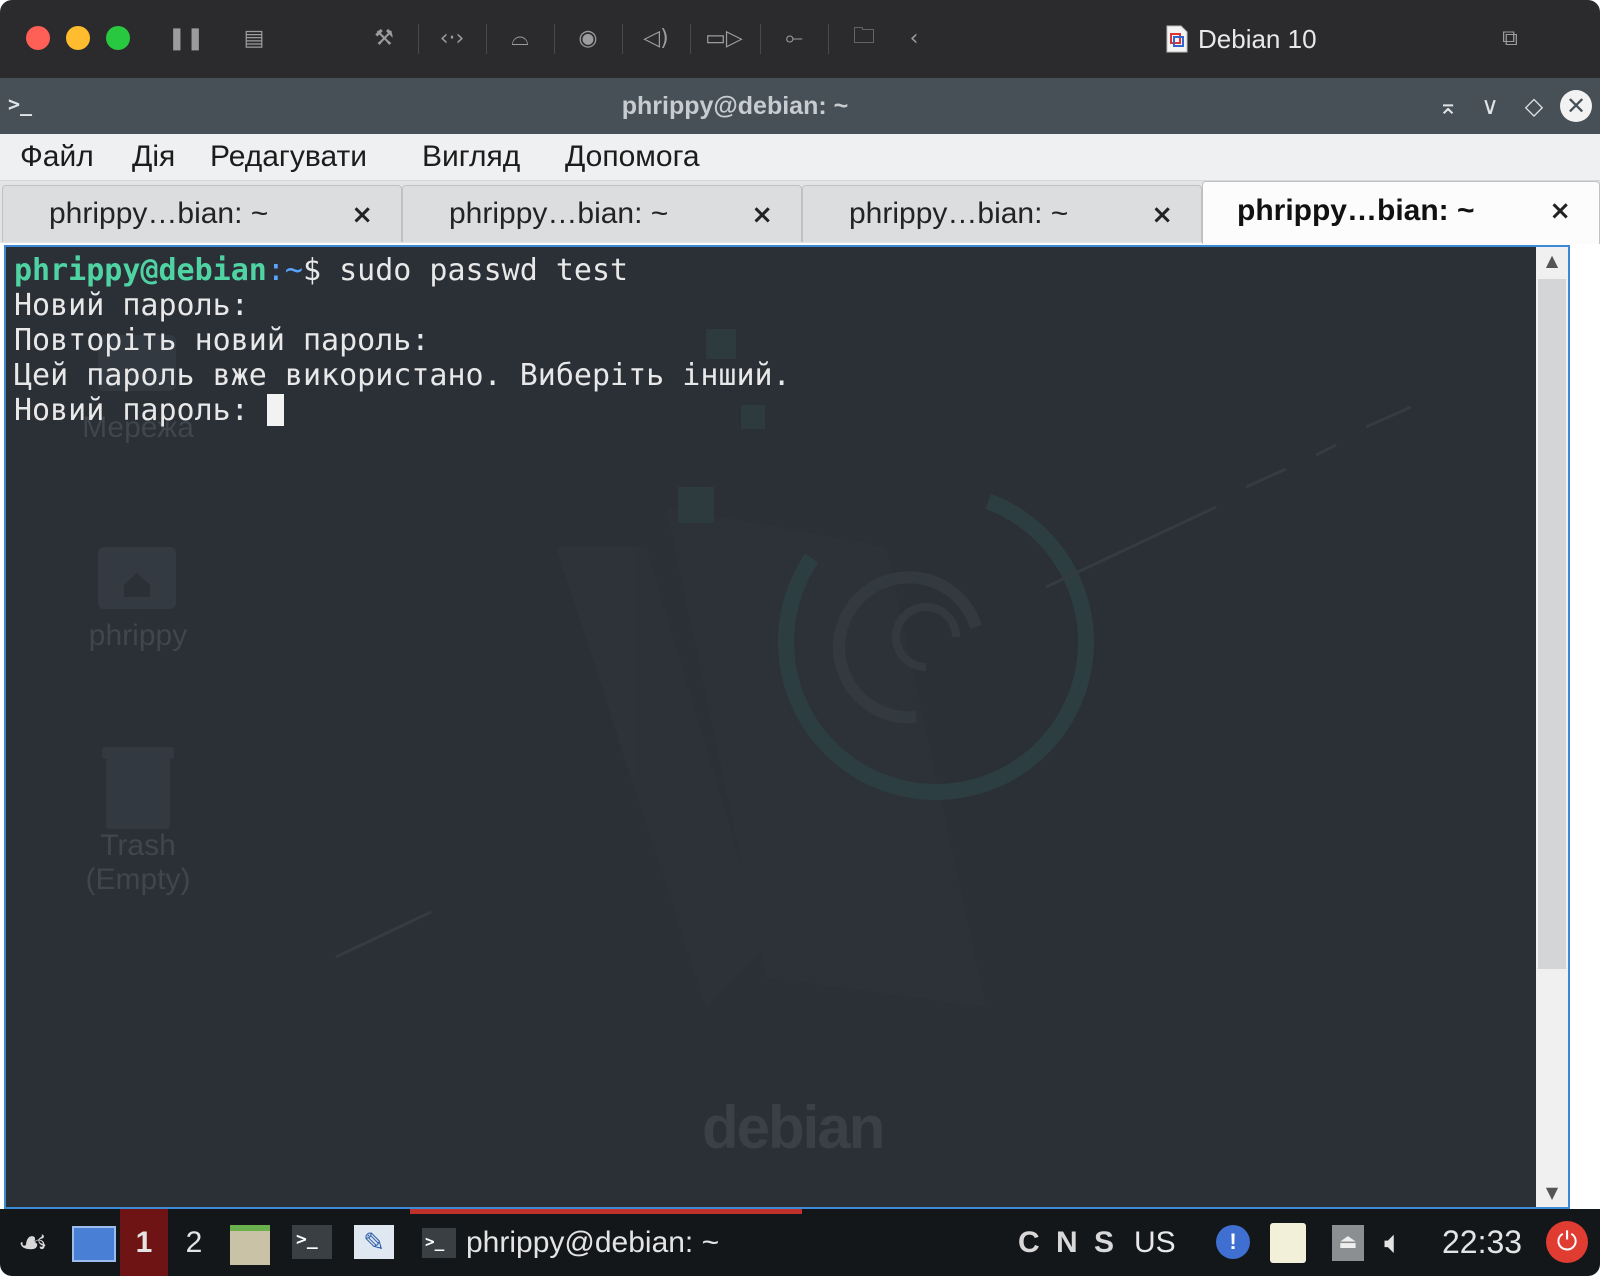  Describe the element at coordinates (33, 1242) in the screenshot. I see `app-menu-icon: ☙` at that location.